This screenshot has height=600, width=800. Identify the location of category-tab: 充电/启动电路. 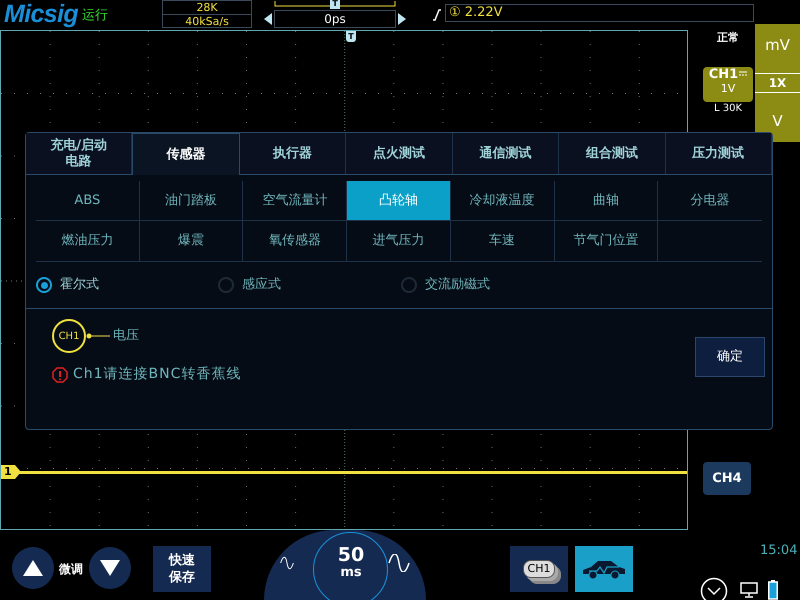
(79, 153).